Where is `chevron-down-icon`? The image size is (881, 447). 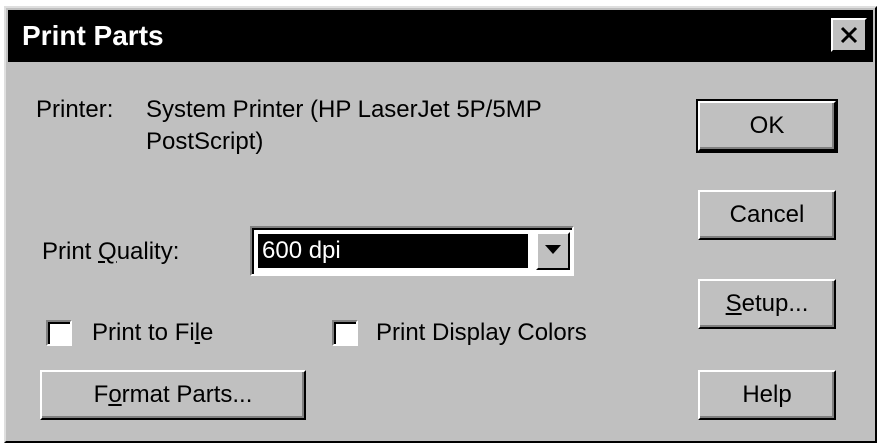 chevron-down-icon is located at coordinates (553, 249).